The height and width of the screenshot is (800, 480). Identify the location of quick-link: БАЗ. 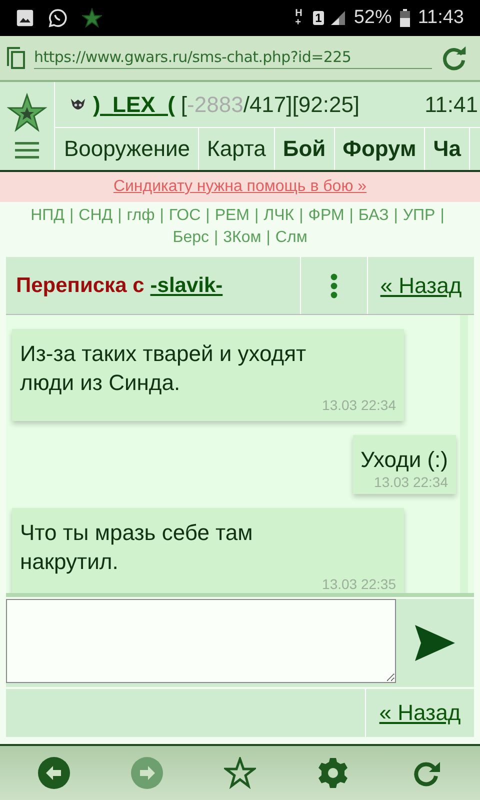
(373, 215).